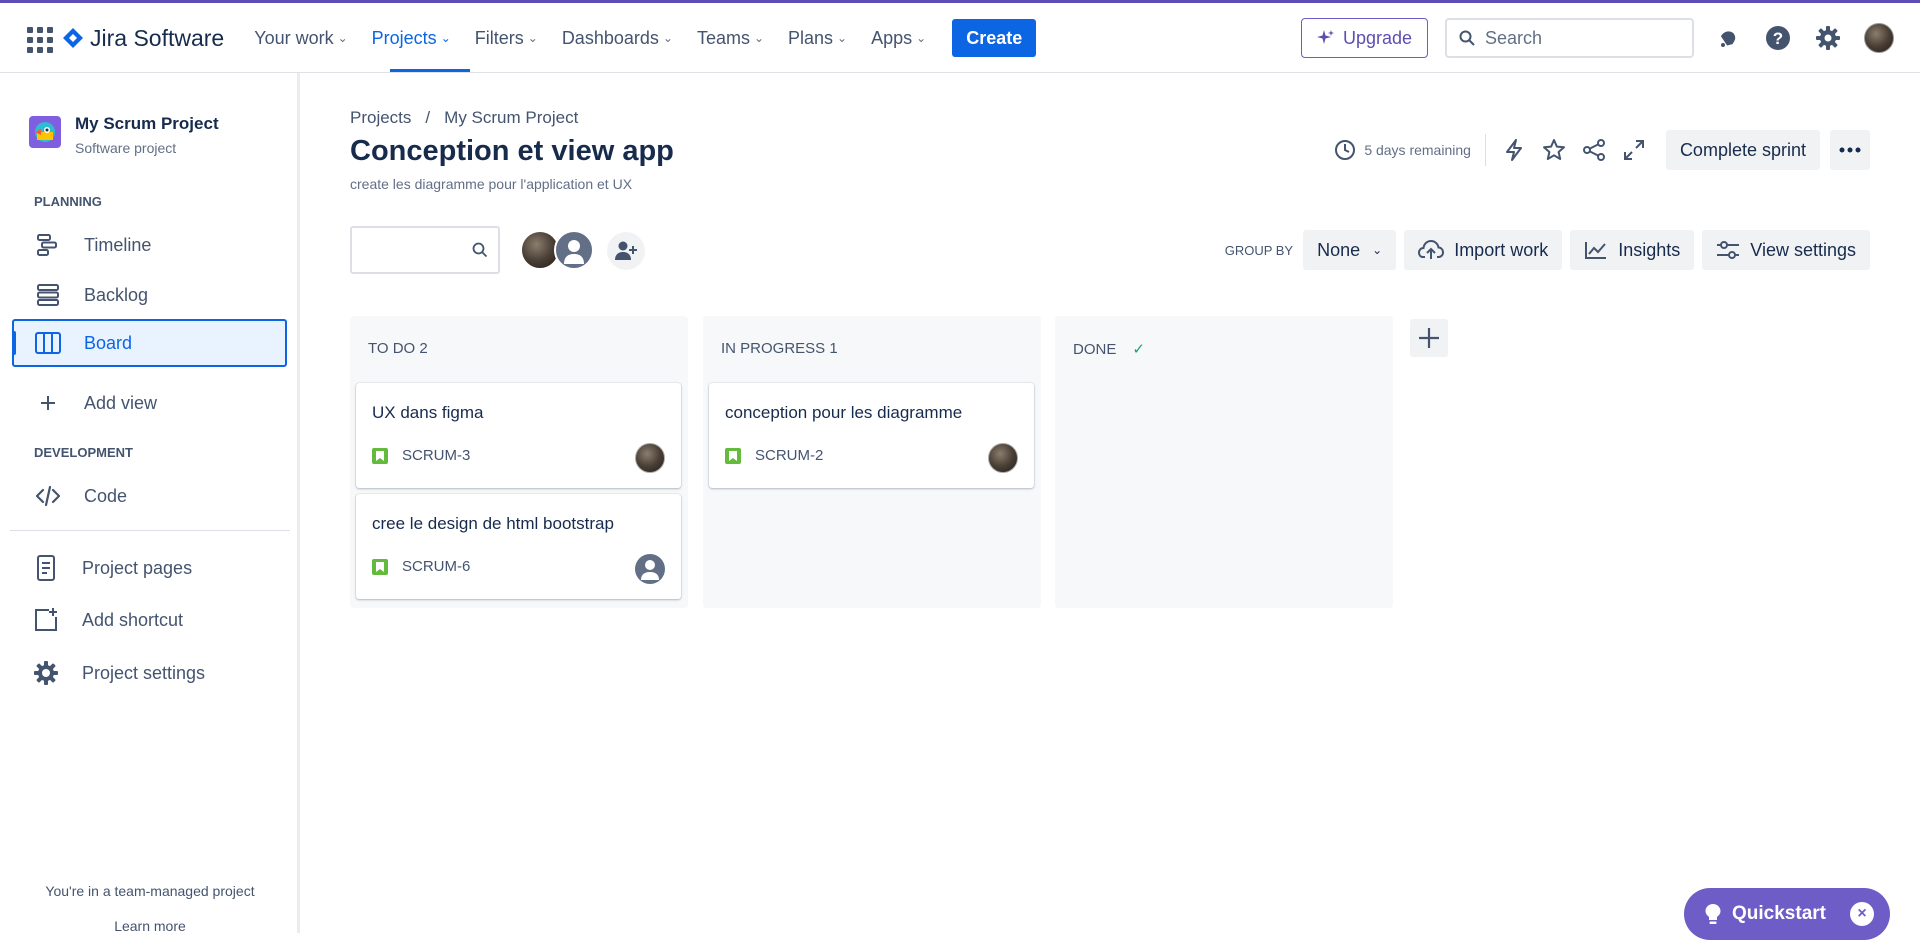 The height and width of the screenshot is (940, 1920). What do you see at coordinates (421, 566) in the screenshot?
I see `issue-key: SCRUM-6` at bounding box center [421, 566].